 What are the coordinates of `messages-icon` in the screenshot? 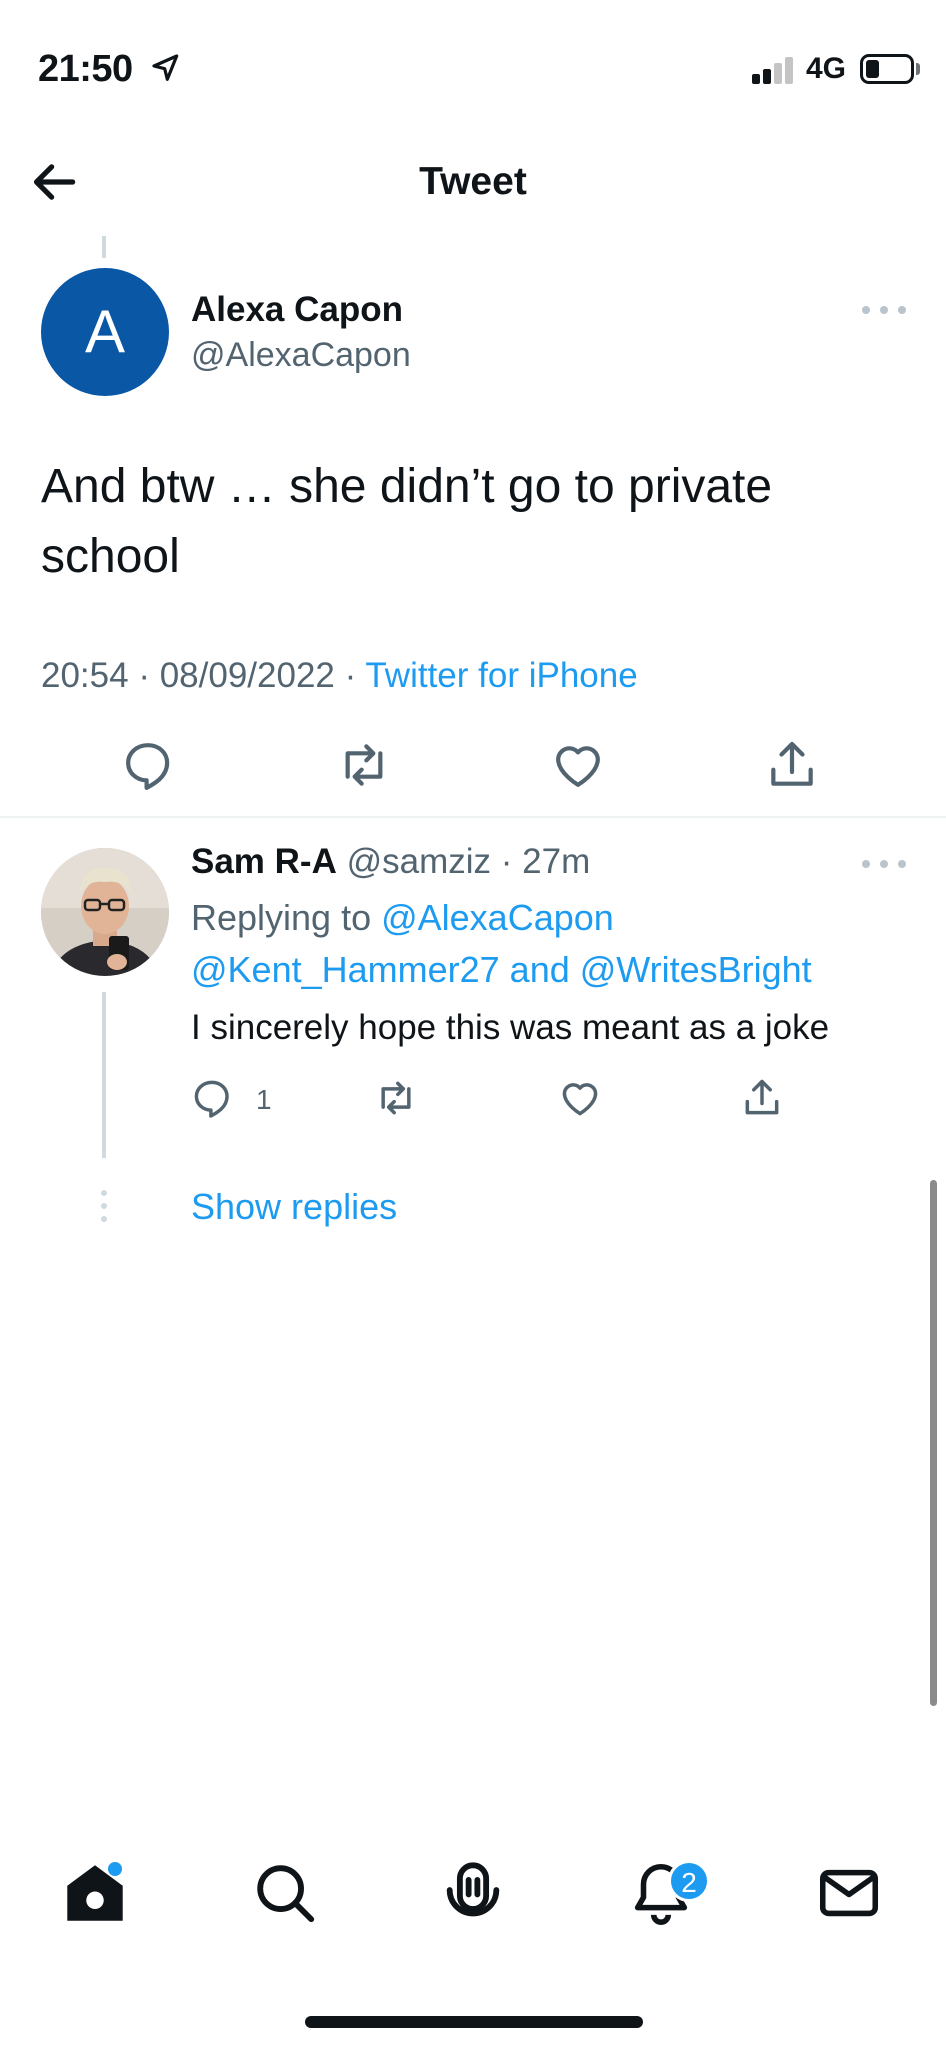 It's located at (849, 1893).